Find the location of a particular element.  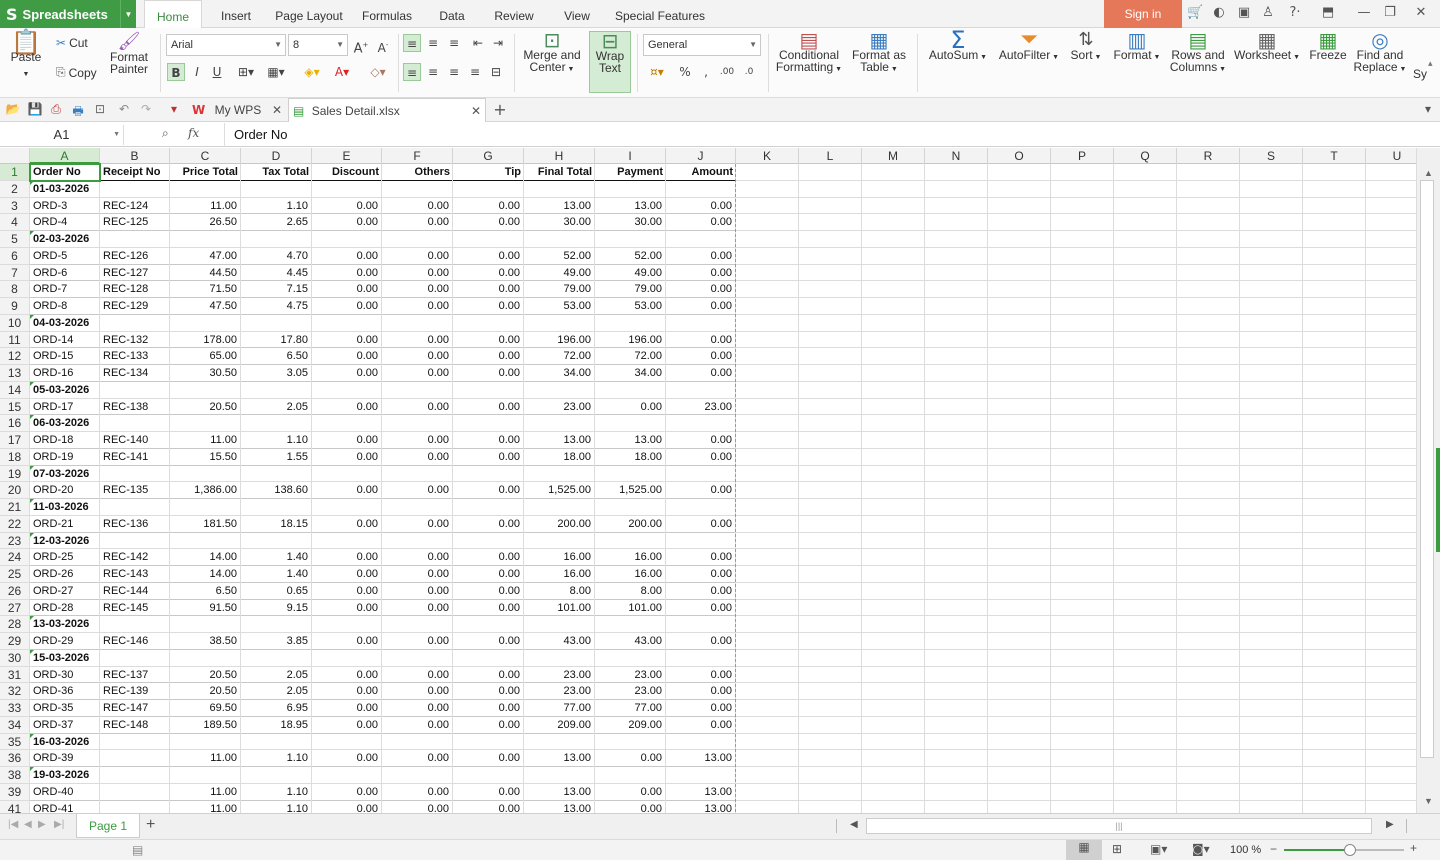

zoom-out-icon: − is located at coordinates (1273, 849).